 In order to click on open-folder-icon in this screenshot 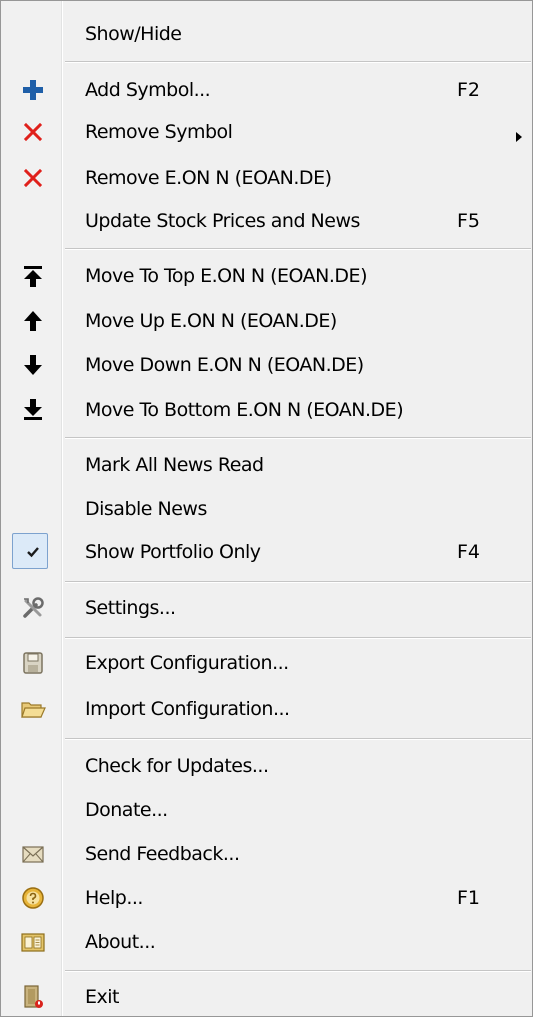, I will do `click(33, 709)`.